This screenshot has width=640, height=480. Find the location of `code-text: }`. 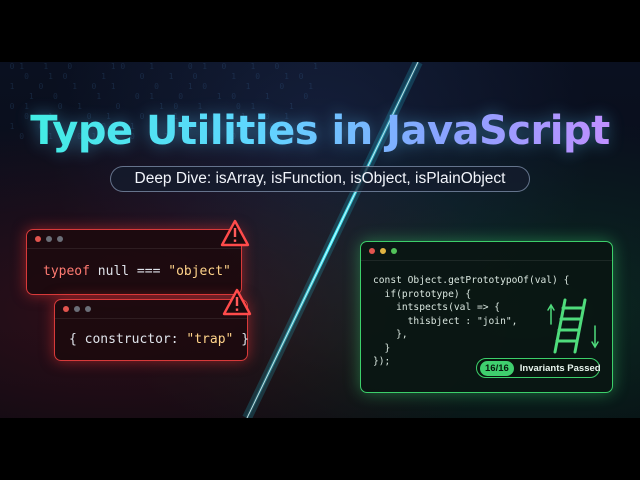

code-text: } is located at coordinates (241, 339).